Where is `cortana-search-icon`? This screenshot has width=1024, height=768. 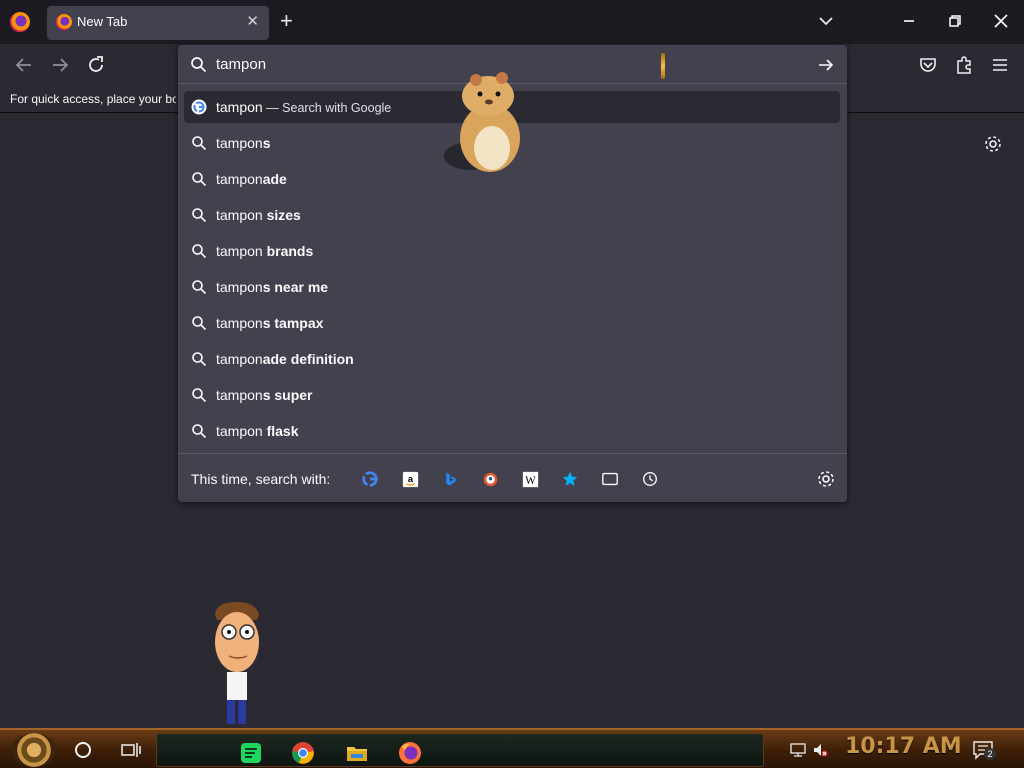 cortana-search-icon is located at coordinates (83, 750).